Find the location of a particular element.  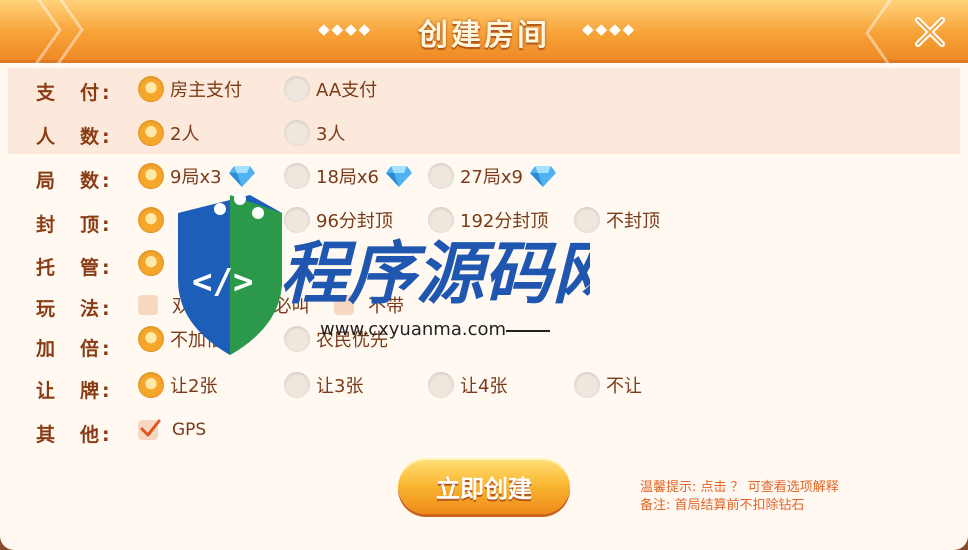

checkmark-icon is located at coordinates (150, 428).